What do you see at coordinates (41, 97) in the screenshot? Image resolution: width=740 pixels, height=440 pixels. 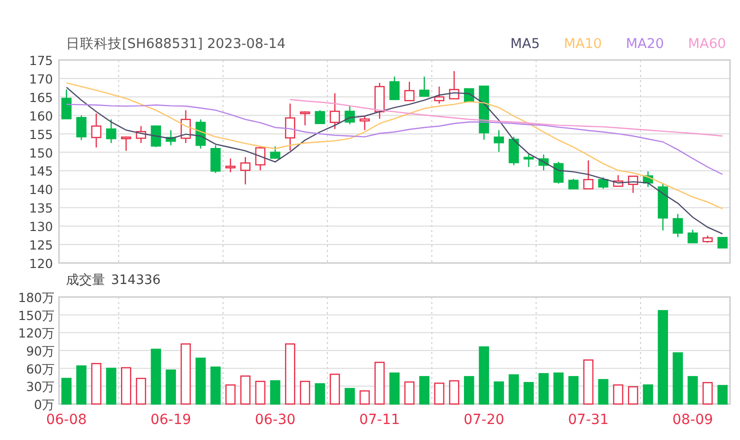 I see `axis-label: 165` at bounding box center [41, 97].